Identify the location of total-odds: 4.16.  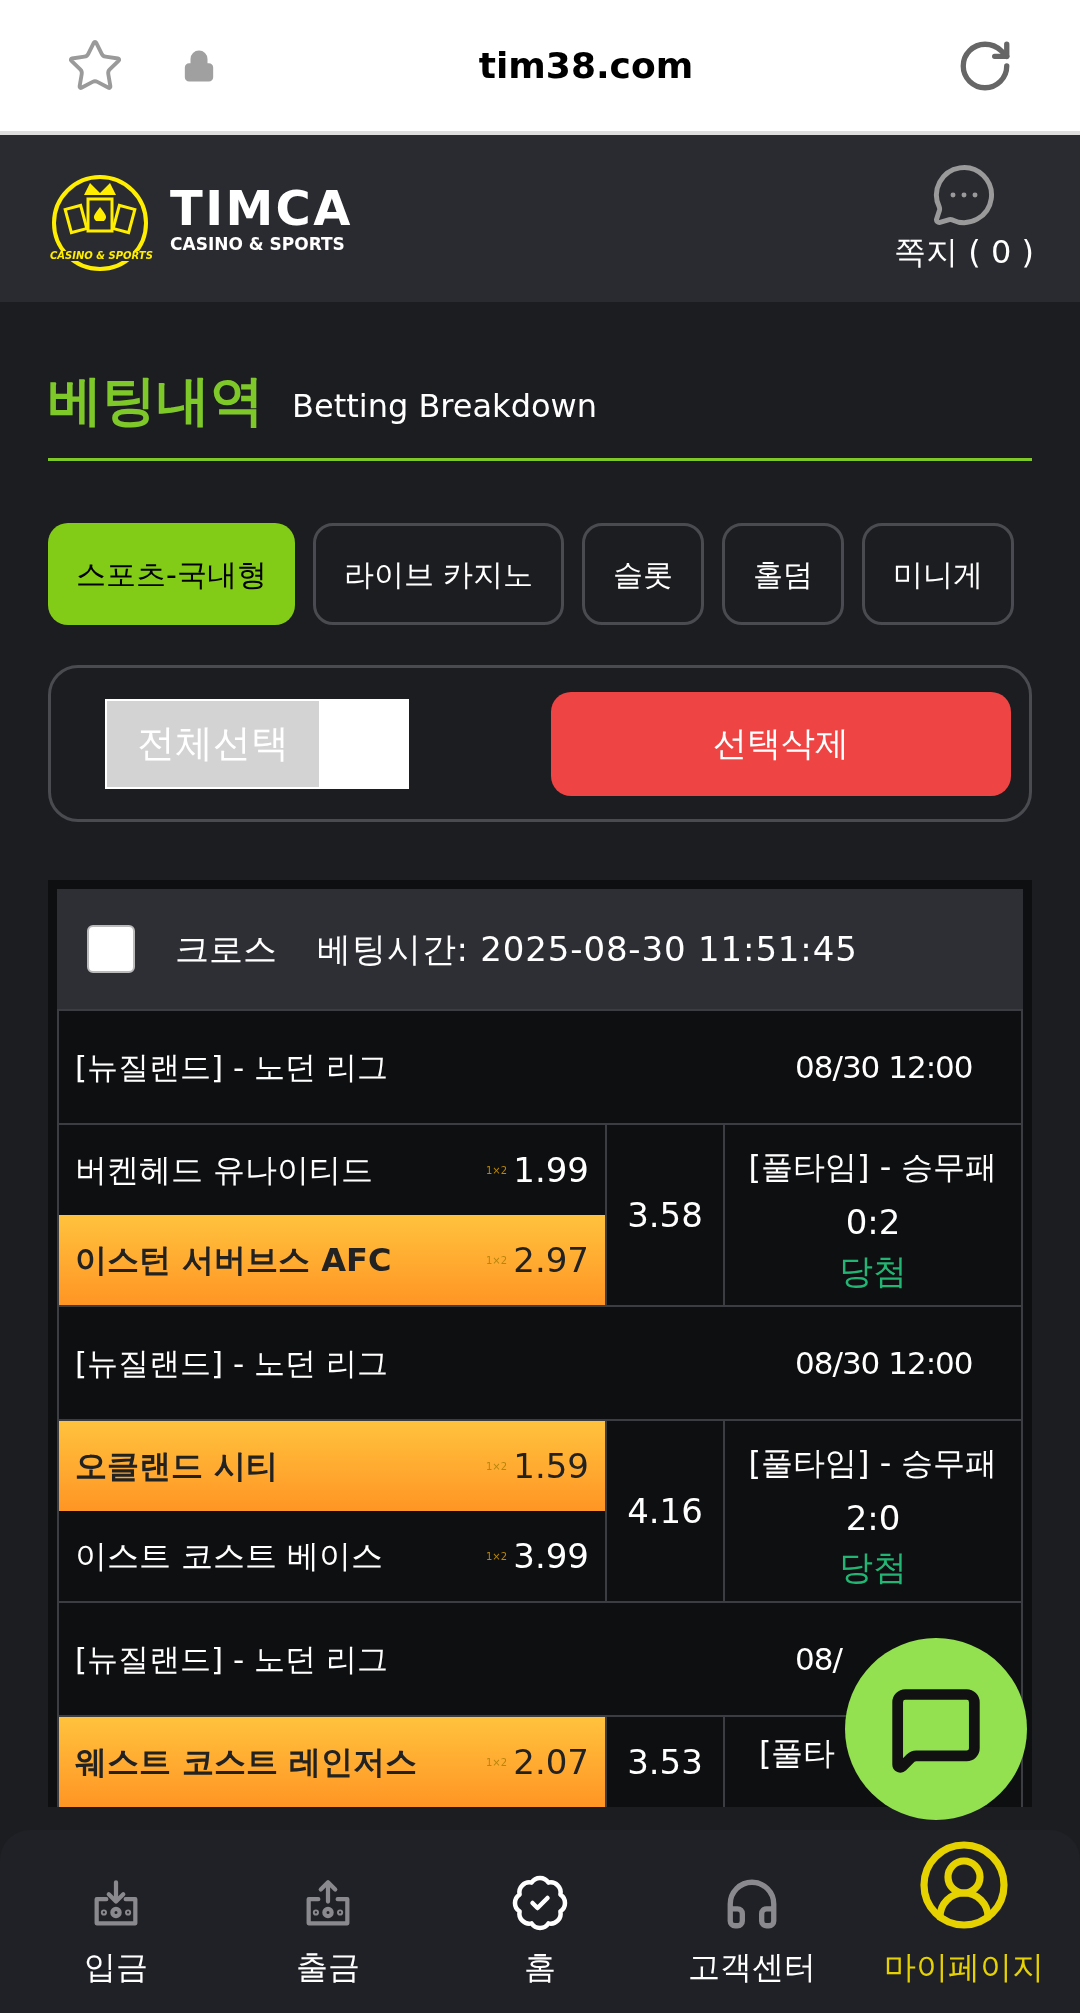
(665, 1511).